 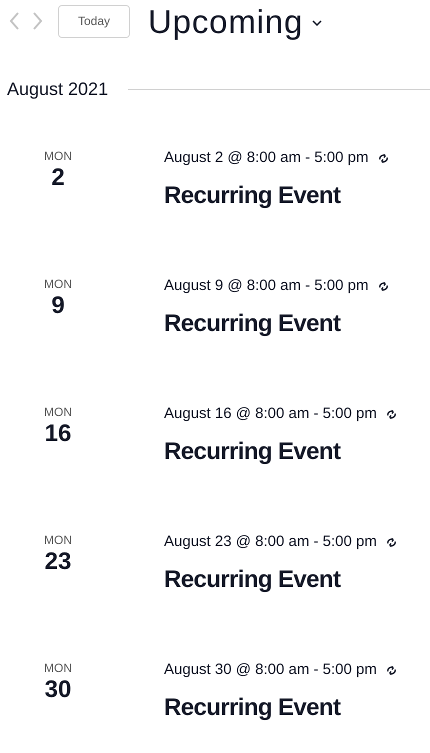 What do you see at coordinates (14, 21) in the screenshot?
I see `previous-icon` at bounding box center [14, 21].